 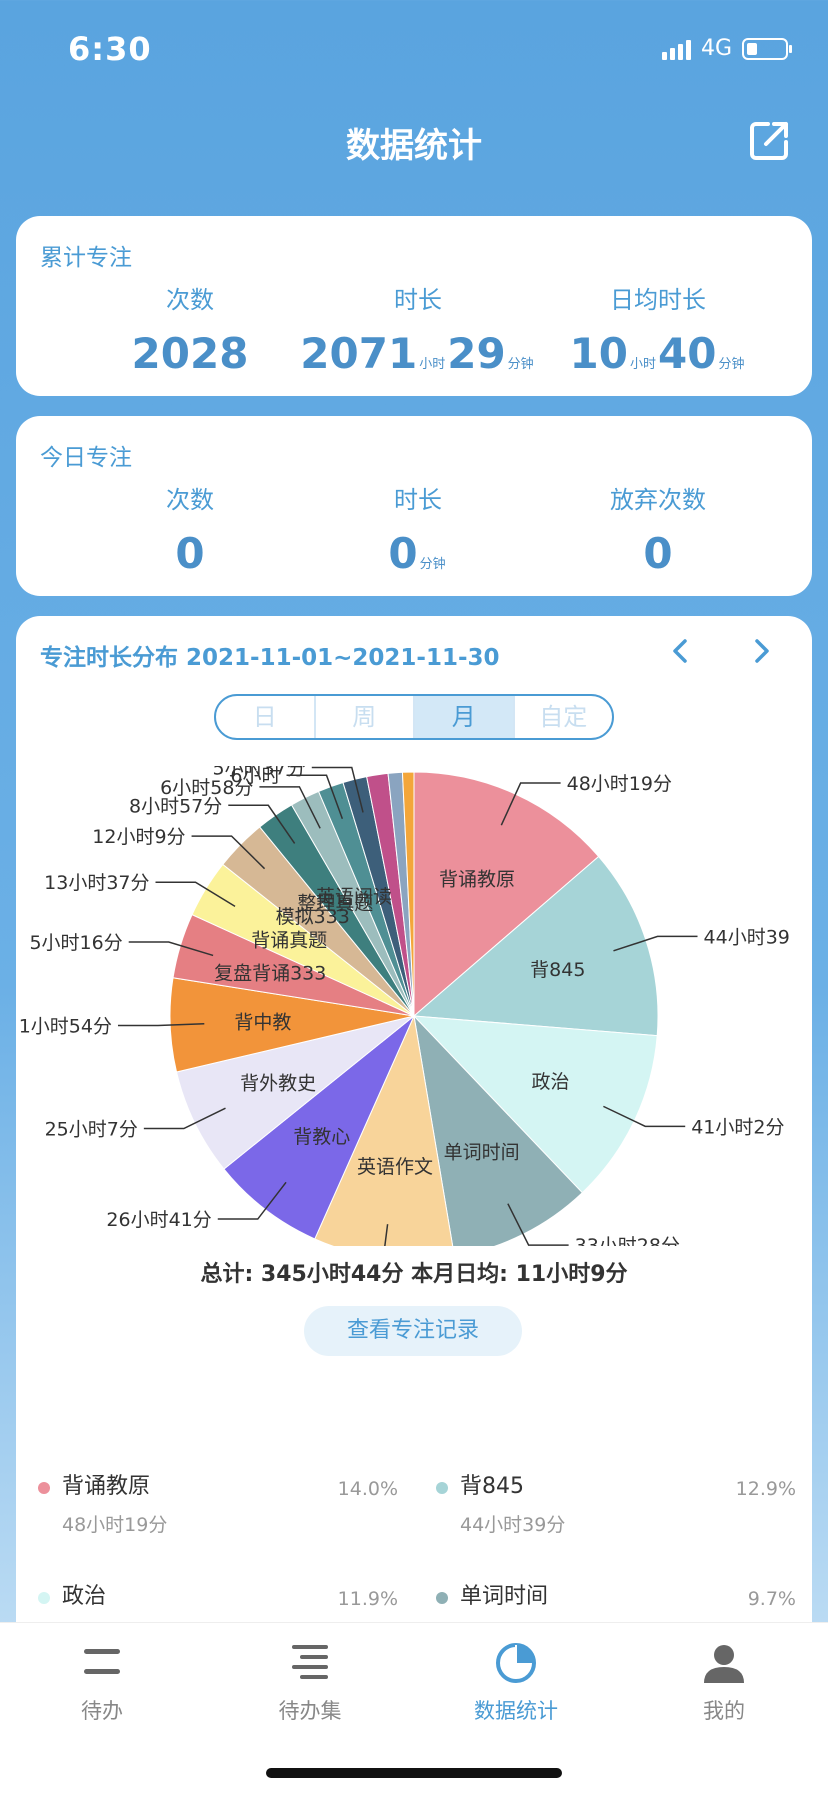 I want to click on legend-time: 44小时39分, so click(x=513, y=1525).